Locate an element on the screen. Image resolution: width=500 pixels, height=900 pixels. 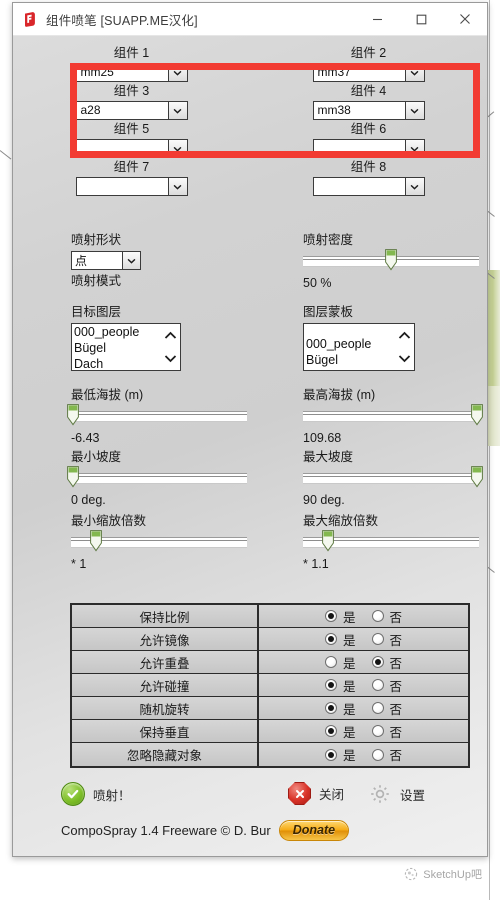
close-button is located at coordinates (465, 19).